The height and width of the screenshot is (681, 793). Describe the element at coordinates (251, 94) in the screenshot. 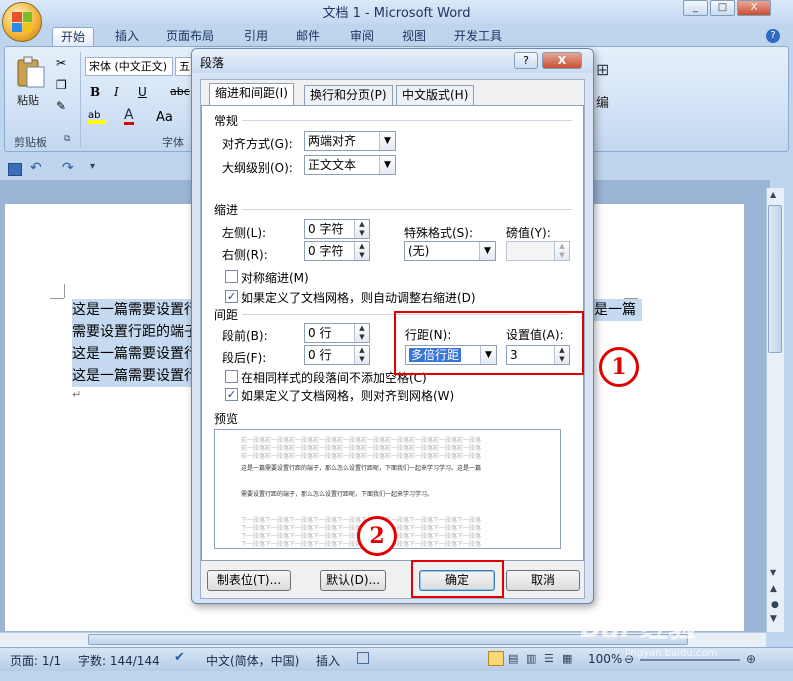

I see `tab-indents-spacing: 缩进和间距(I)` at that location.